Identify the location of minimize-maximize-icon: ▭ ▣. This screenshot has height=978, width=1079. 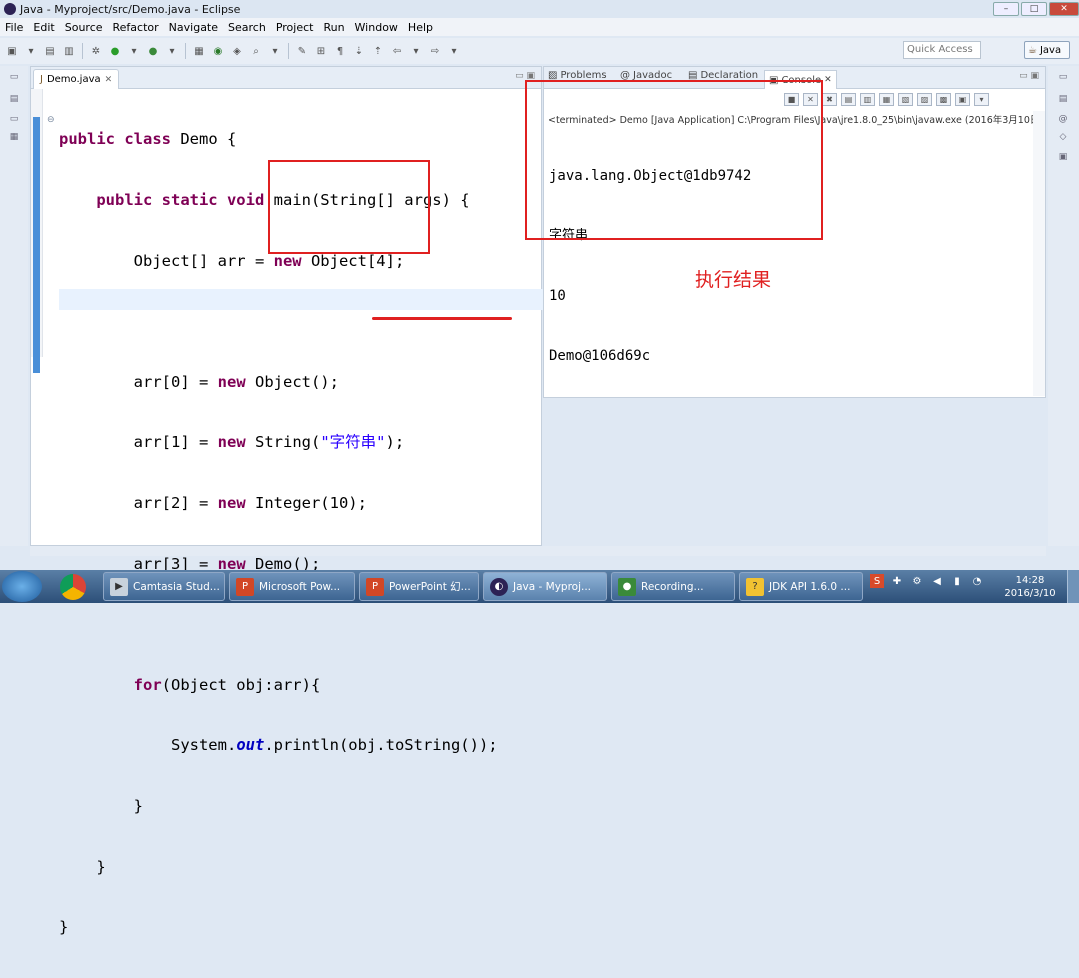
(1029, 76).